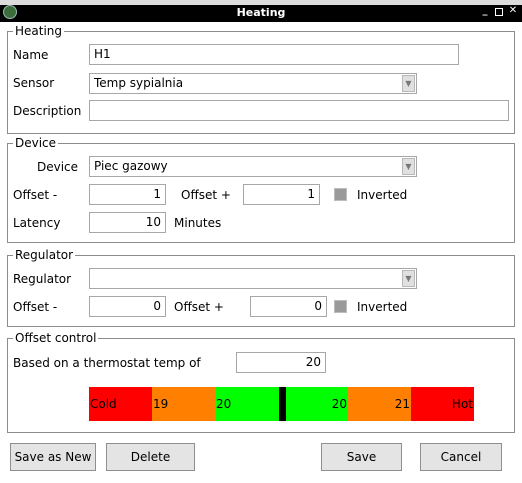 This screenshot has width=522, height=483. What do you see at coordinates (299, 110) in the screenshot?
I see `description-input` at bounding box center [299, 110].